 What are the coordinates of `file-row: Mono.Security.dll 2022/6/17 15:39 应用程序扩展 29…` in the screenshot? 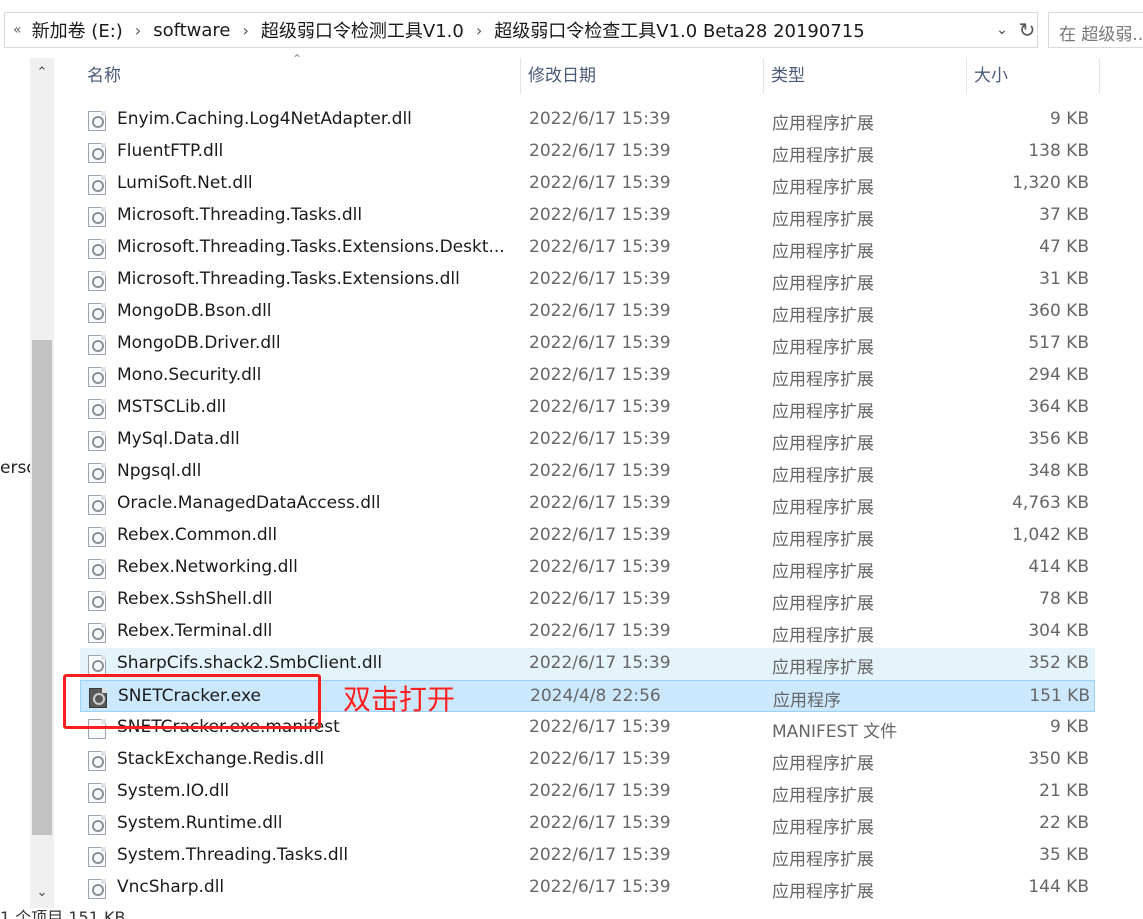 It's located at (587, 376).